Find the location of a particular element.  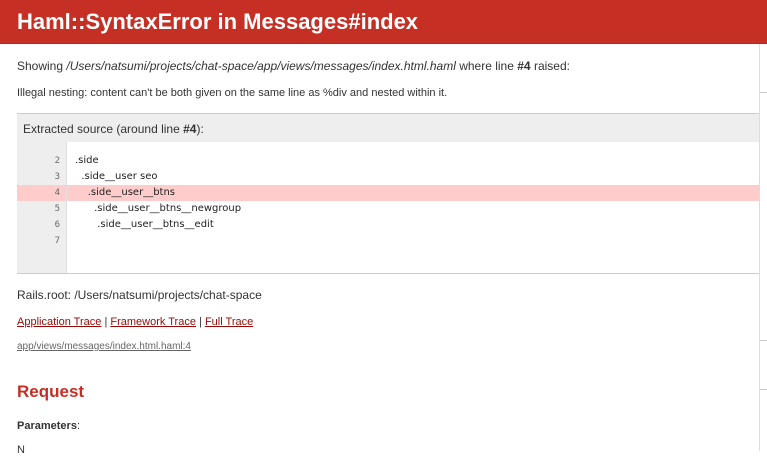

line-number: #4 is located at coordinates (524, 66).